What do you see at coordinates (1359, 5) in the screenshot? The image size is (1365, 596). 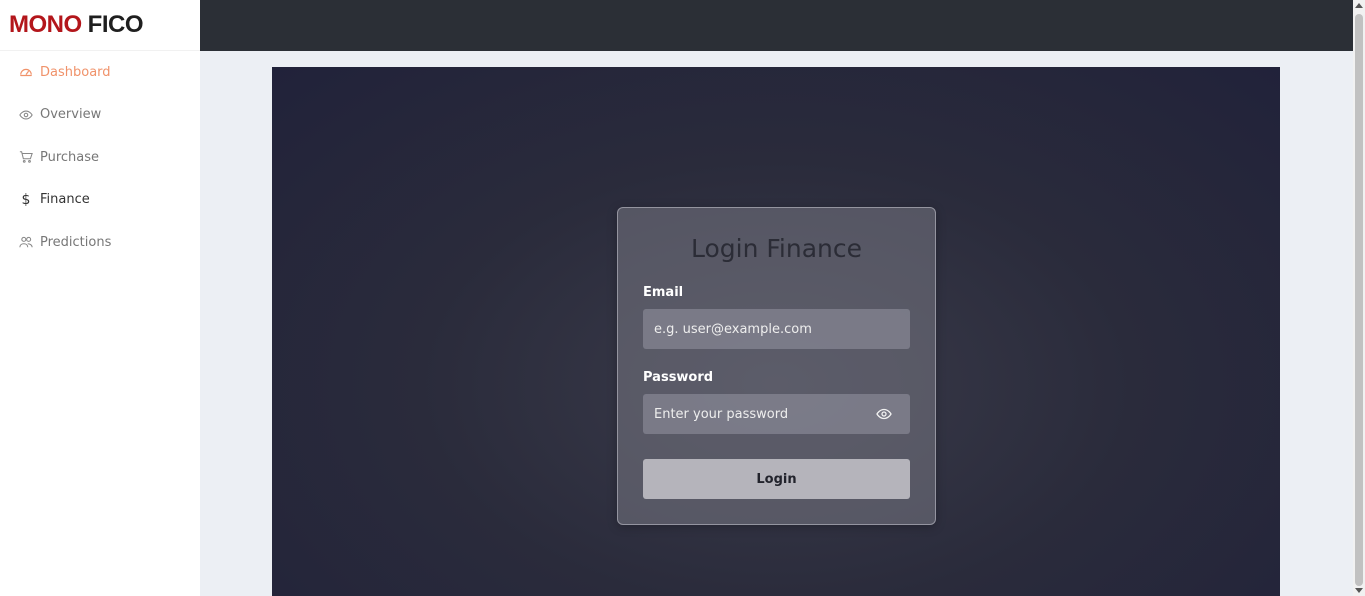 I see `scroll-up-icon` at bounding box center [1359, 5].